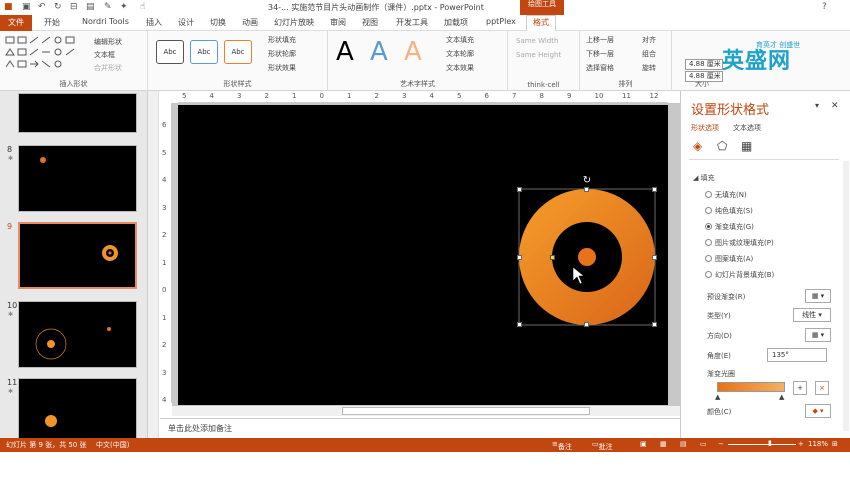 Image resolution: width=850 pixels, height=478 pixels. What do you see at coordinates (721, 444) in the screenshot?
I see `zoom-out-icon: −` at bounding box center [721, 444].